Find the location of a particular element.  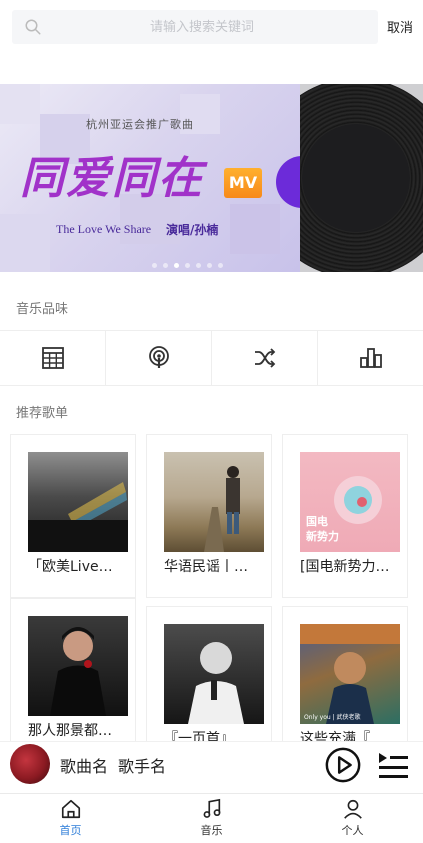

man-mic-cover is located at coordinates (214, 674).